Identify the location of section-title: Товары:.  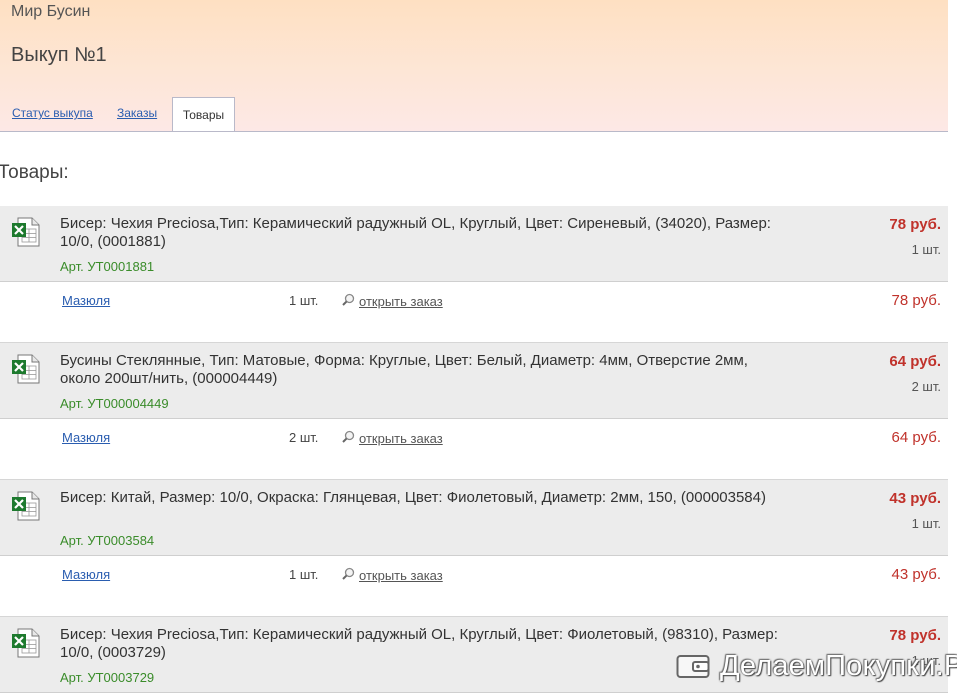
(34, 172).